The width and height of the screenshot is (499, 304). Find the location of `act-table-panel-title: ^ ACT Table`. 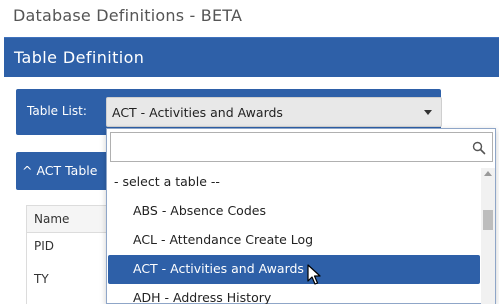

act-table-panel-title: ^ ACT Table is located at coordinates (60, 170).